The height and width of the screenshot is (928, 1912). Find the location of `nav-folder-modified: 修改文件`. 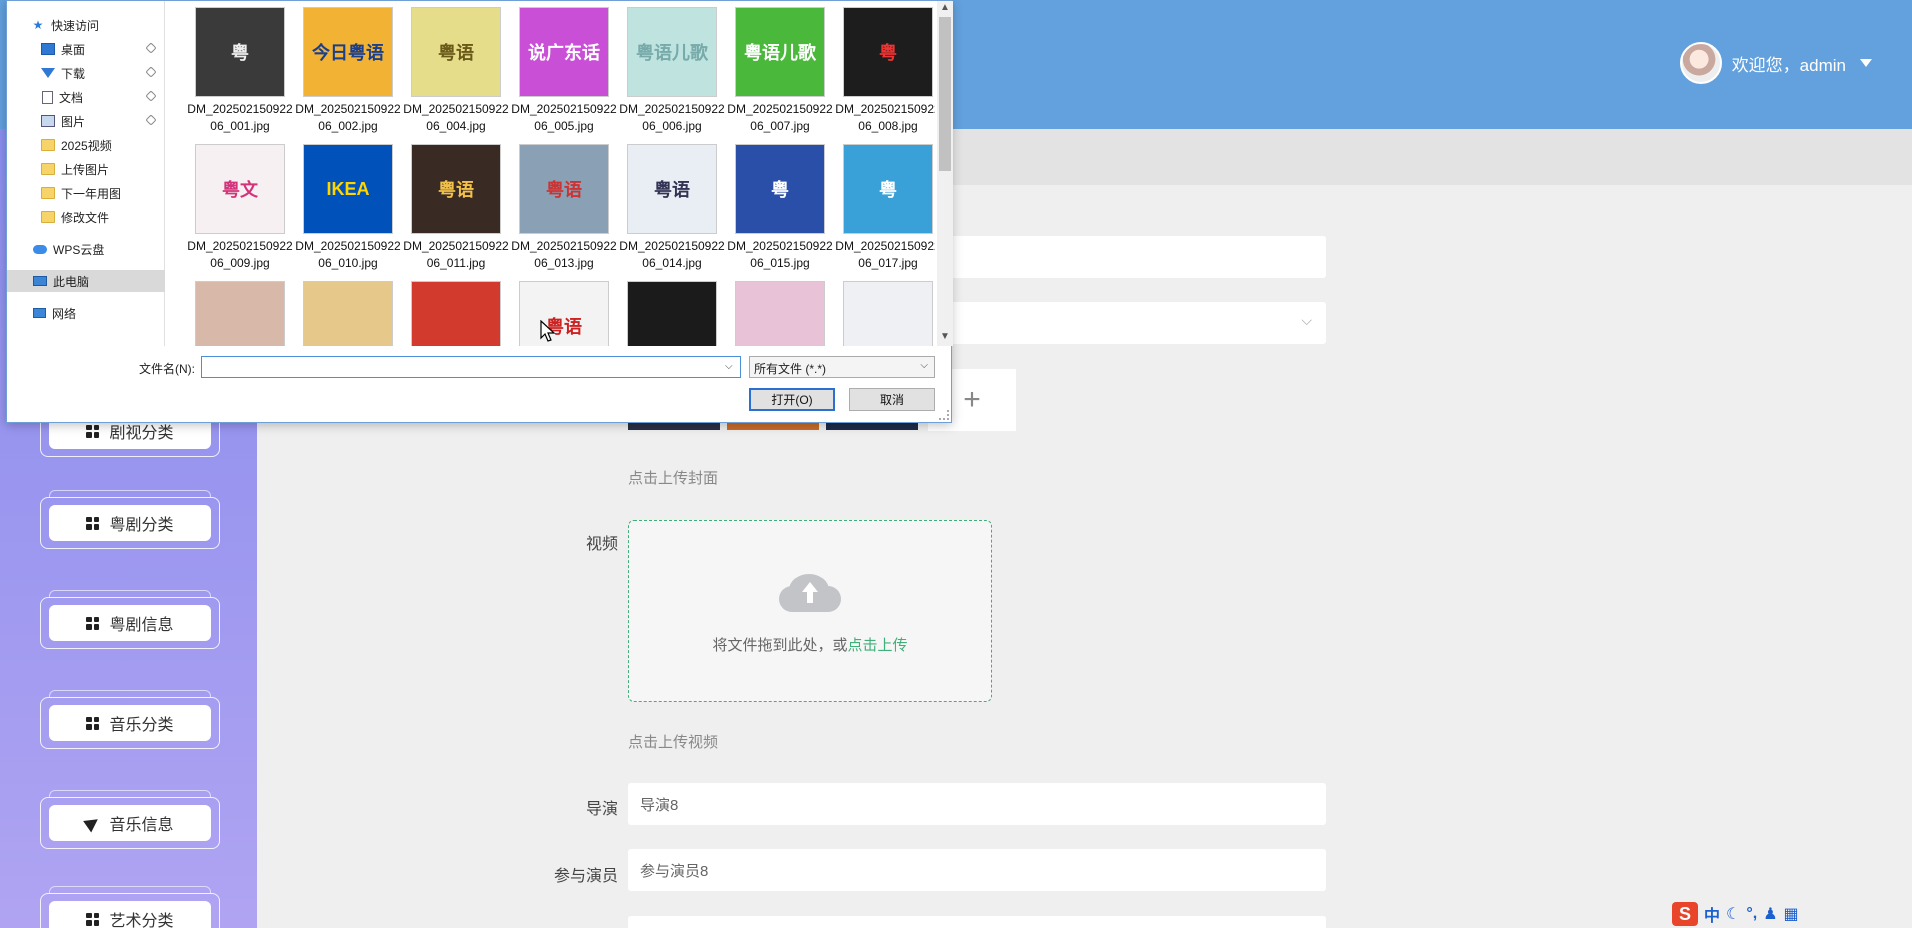

nav-folder-modified: 修改文件 is located at coordinates (86, 217).